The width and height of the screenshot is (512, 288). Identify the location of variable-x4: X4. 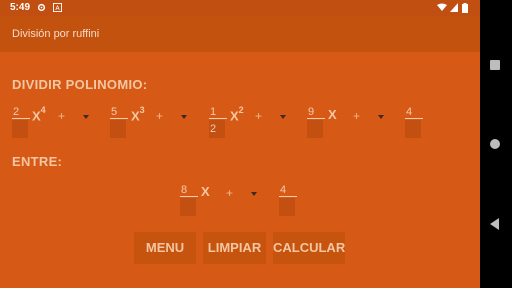
(39, 114).